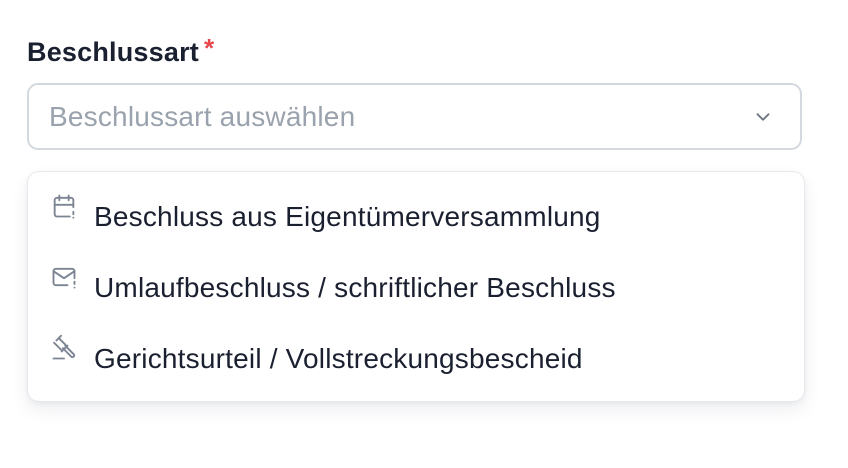  I want to click on chevron-down-icon, so click(763, 116).